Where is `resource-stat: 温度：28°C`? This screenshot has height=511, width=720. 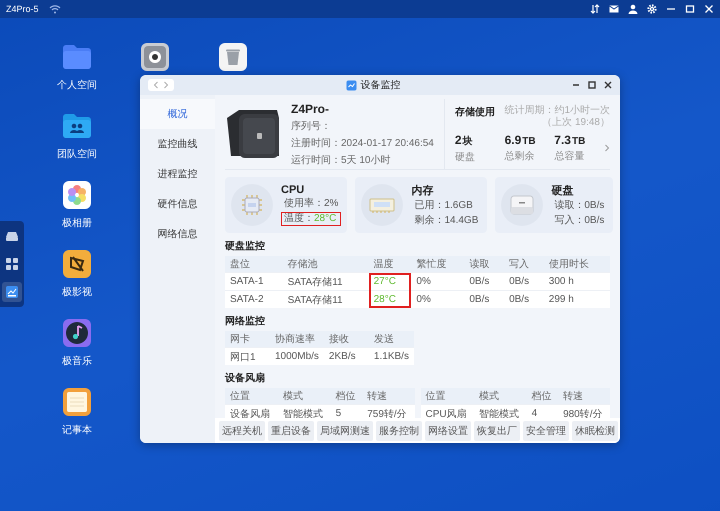
resource-stat: 温度：28°C is located at coordinates (311, 219).